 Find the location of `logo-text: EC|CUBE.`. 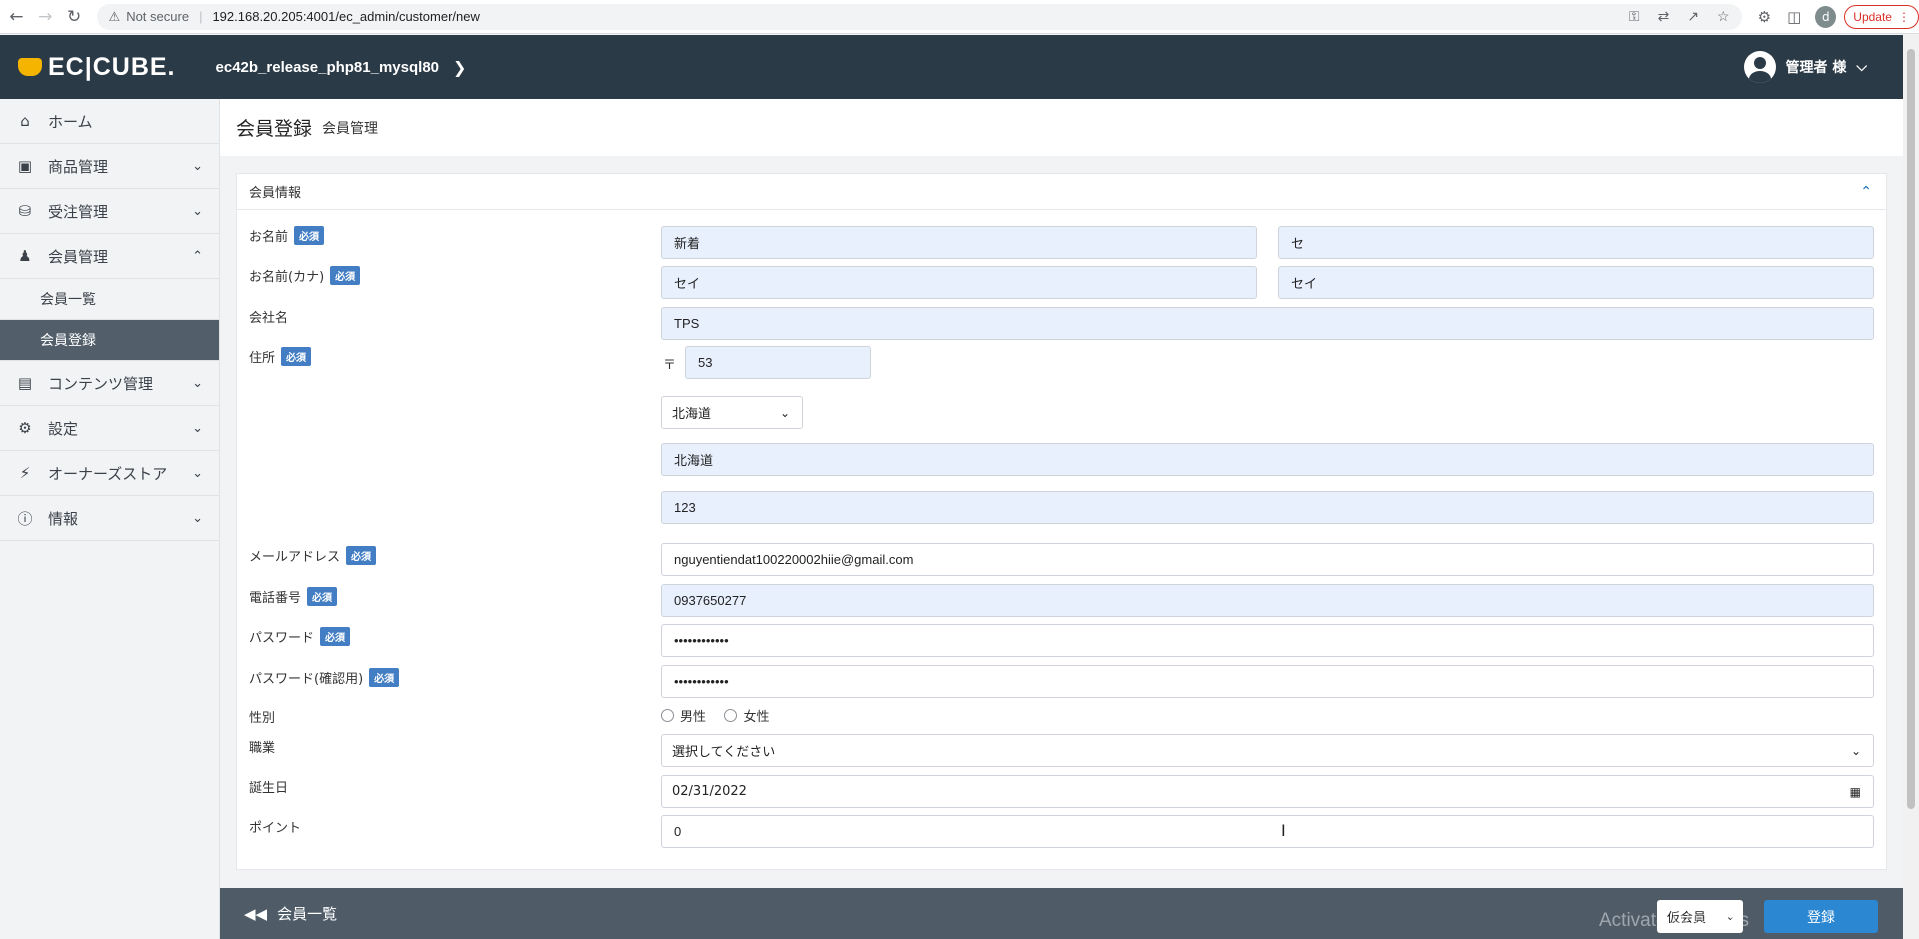

logo-text: EC|CUBE. is located at coordinates (112, 66).